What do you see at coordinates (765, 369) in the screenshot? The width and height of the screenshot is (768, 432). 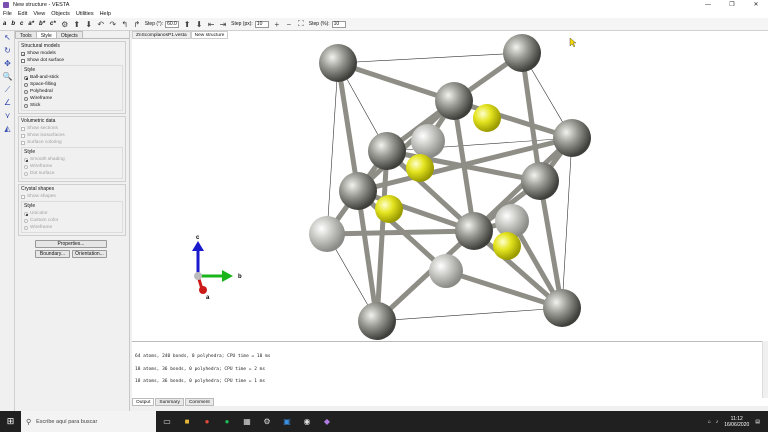 I see `console-scrollbar` at bounding box center [765, 369].